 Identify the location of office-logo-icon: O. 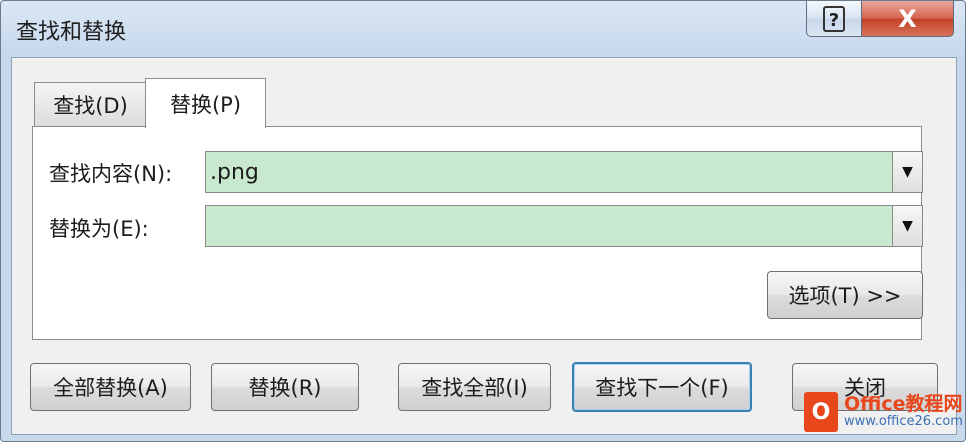
(821, 412).